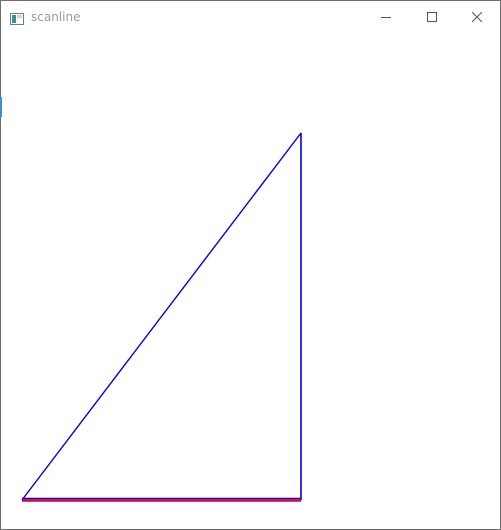  I want to click on app-window-icon, so click(17, 17).